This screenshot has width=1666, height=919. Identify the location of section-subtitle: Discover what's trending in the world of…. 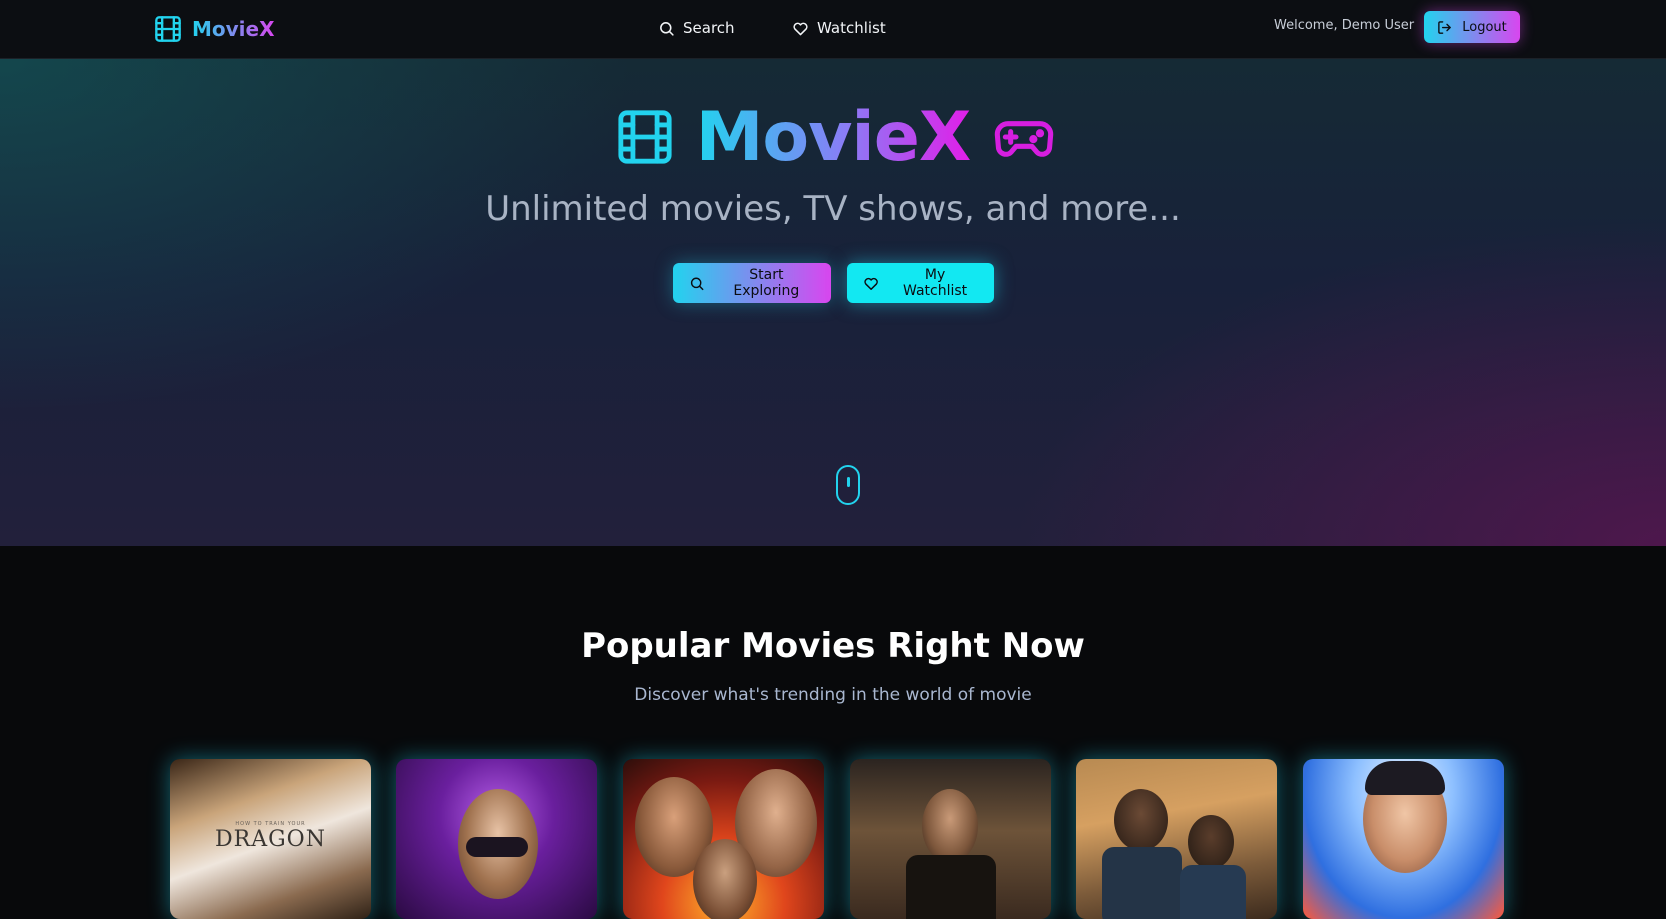
(833, 695).